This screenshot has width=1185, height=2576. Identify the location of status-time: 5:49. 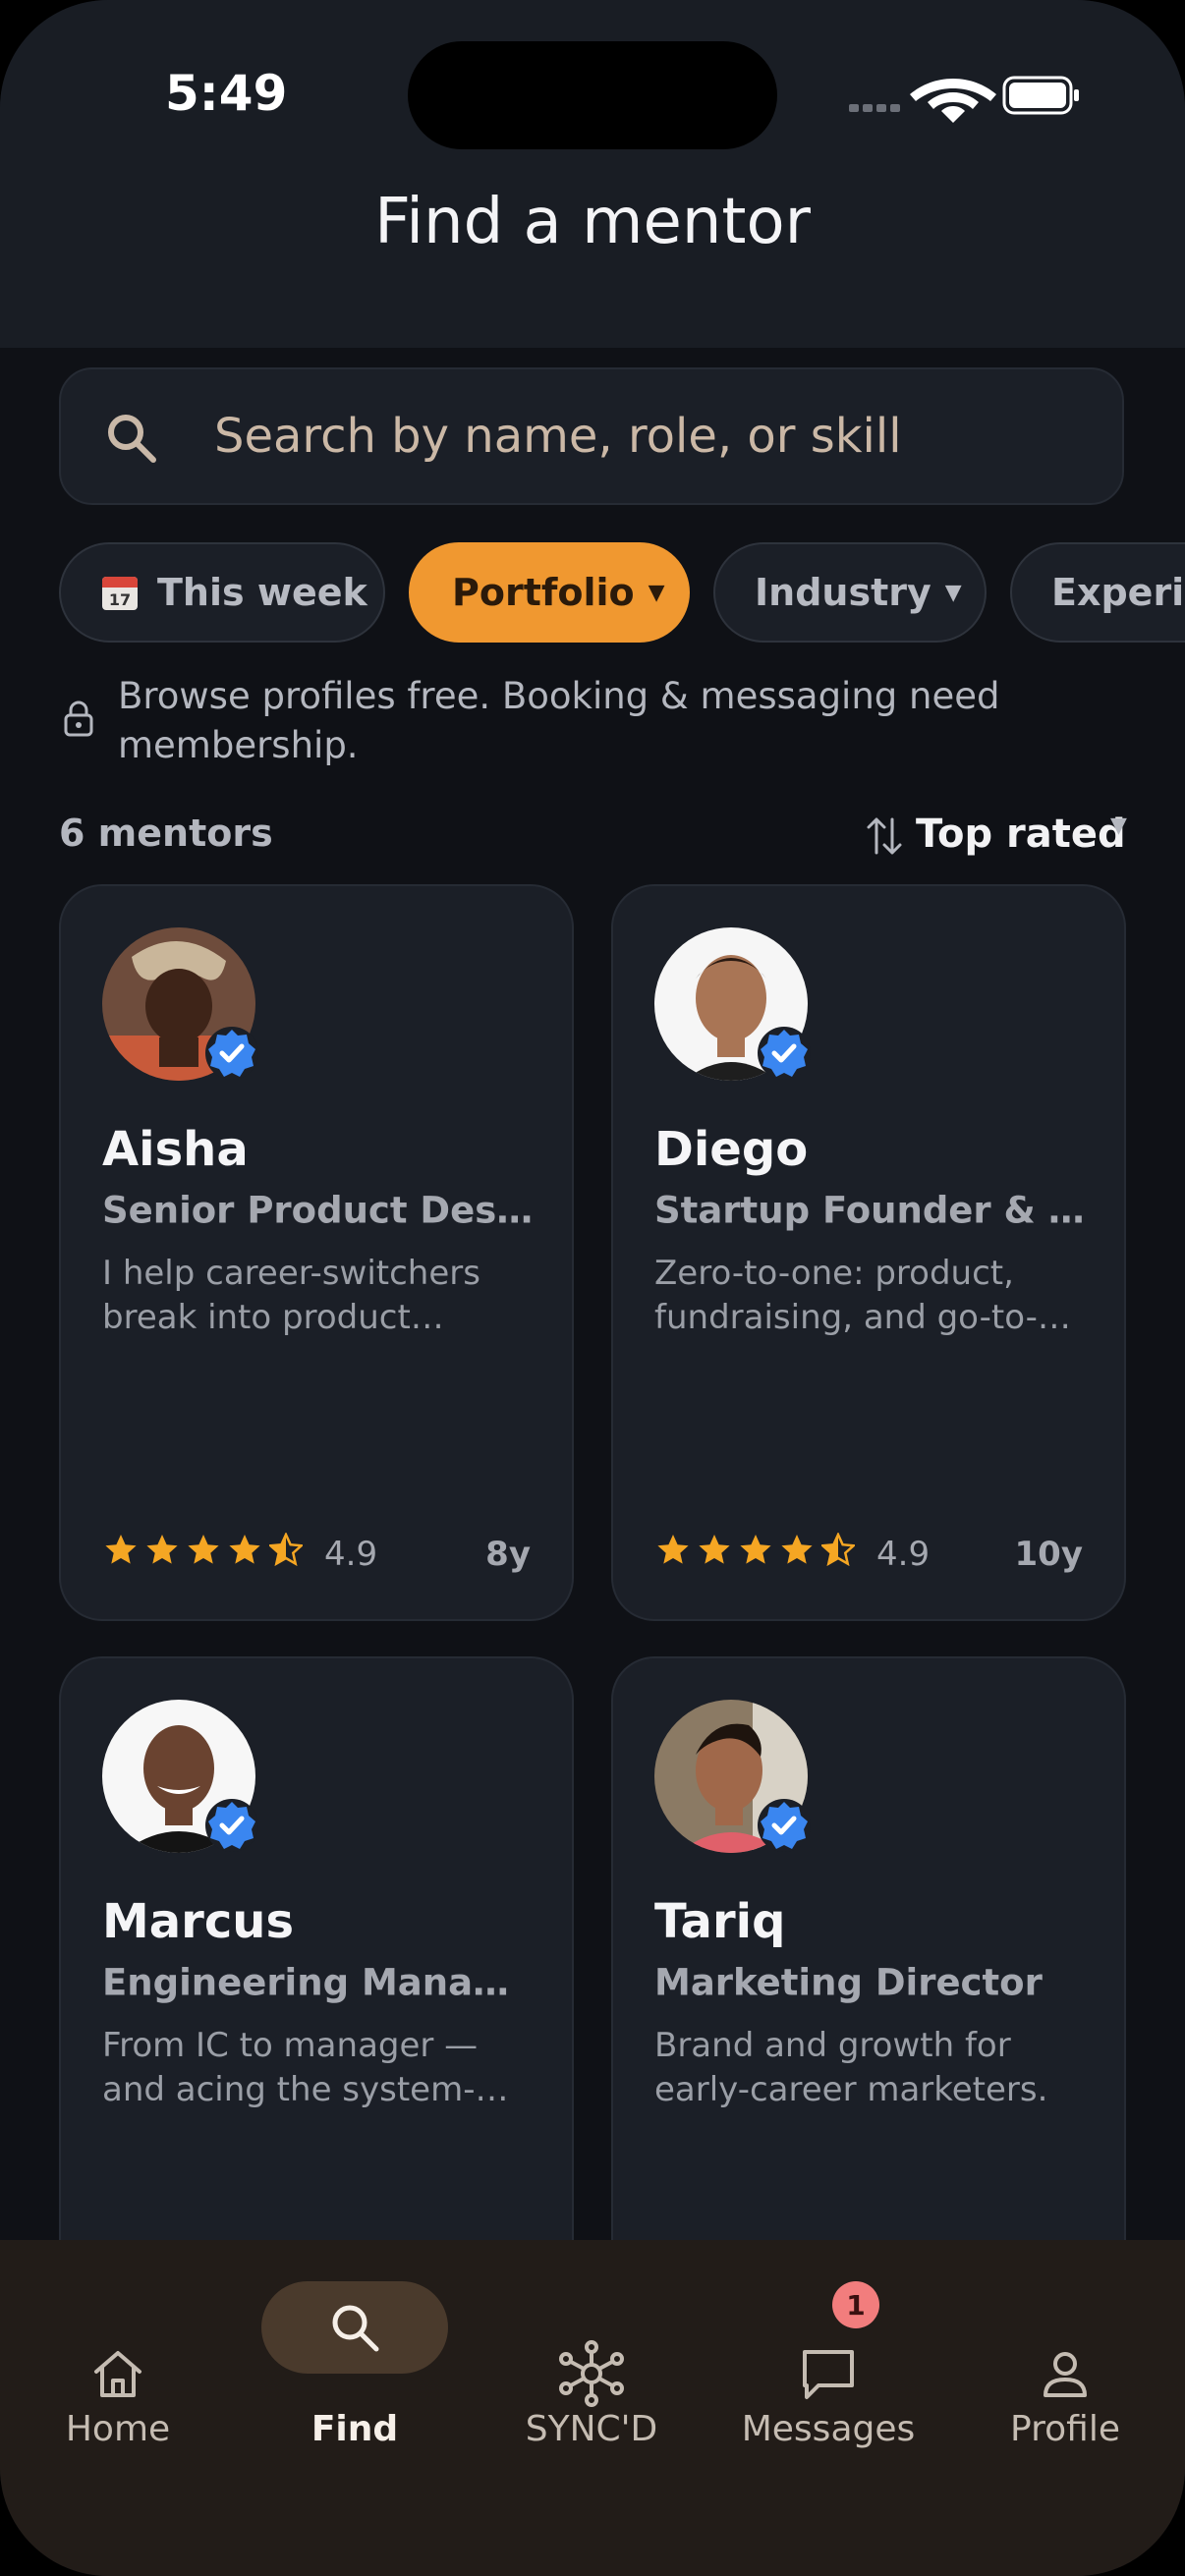
(227, 93).